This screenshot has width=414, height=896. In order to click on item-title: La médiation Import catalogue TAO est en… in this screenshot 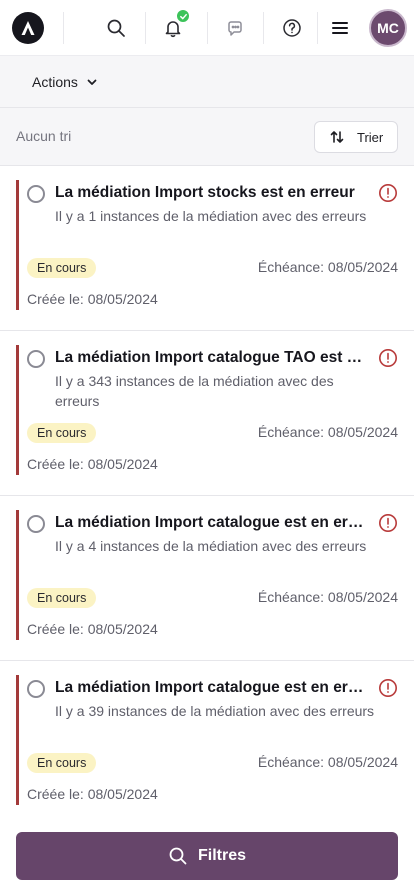, I will do `click(211, 357)`.